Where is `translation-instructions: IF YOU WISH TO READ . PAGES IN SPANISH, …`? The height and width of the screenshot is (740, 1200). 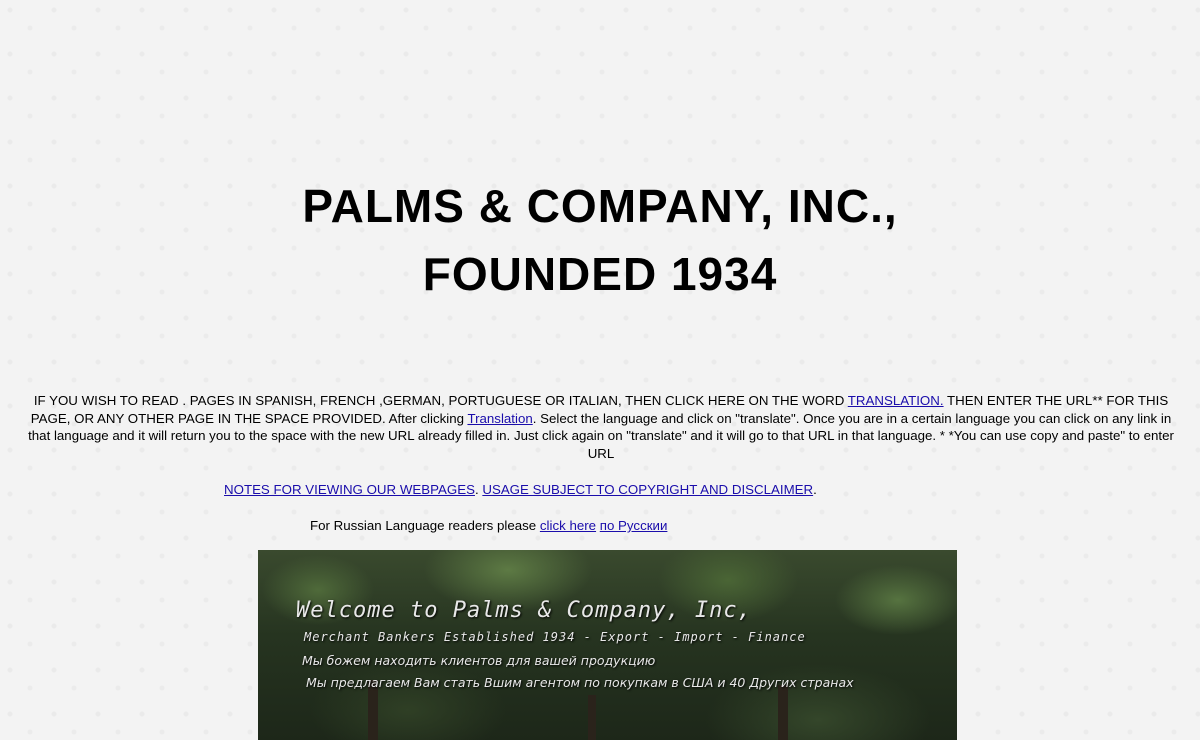 translation-instructions: IF YOU WISH TO READ . PAGES IN SPANISH, … is located at coordinates (601, 427).